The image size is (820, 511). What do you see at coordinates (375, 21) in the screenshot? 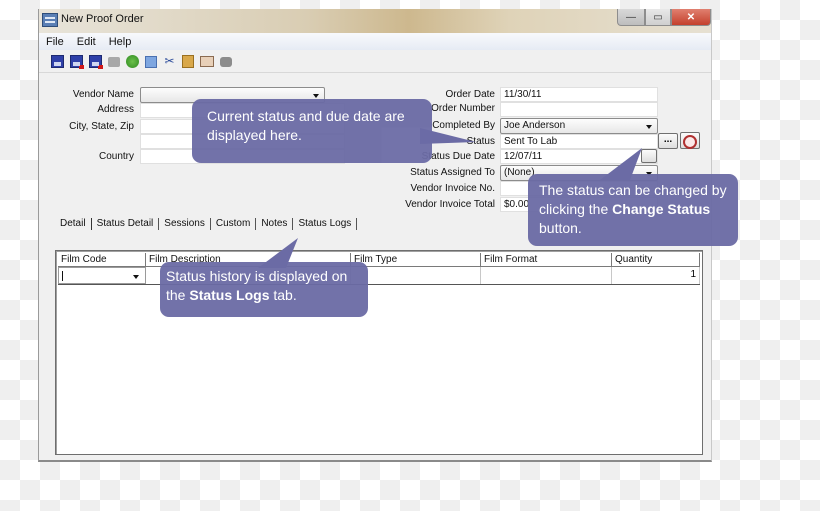
I see `title-bar: New Proof Order — ▭ ✕` at bounding box center [375, 21].